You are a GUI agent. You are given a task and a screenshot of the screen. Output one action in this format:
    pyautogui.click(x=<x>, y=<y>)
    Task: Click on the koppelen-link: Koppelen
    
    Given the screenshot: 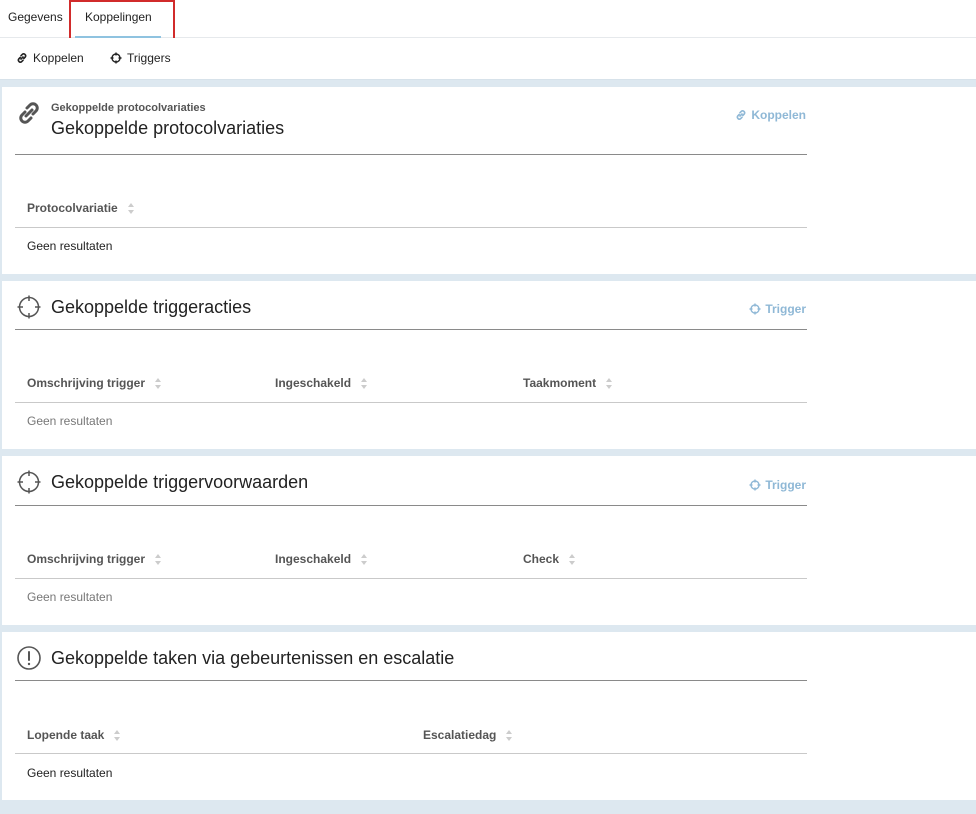 What is the action you would take?
    pyautogui.click(x=770, y=115)
    